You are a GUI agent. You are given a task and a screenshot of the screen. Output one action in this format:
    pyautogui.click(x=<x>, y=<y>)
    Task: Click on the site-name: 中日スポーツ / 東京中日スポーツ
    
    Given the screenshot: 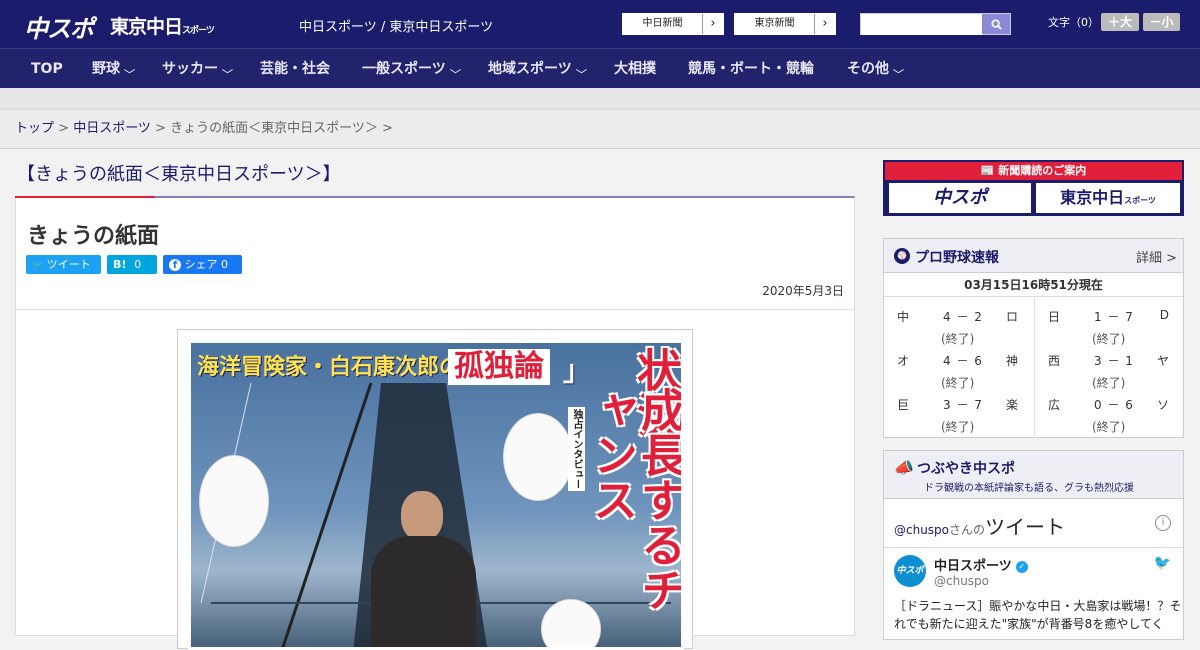 What is the action you would take?
    pyautogui.click(x=396, y=27)
    